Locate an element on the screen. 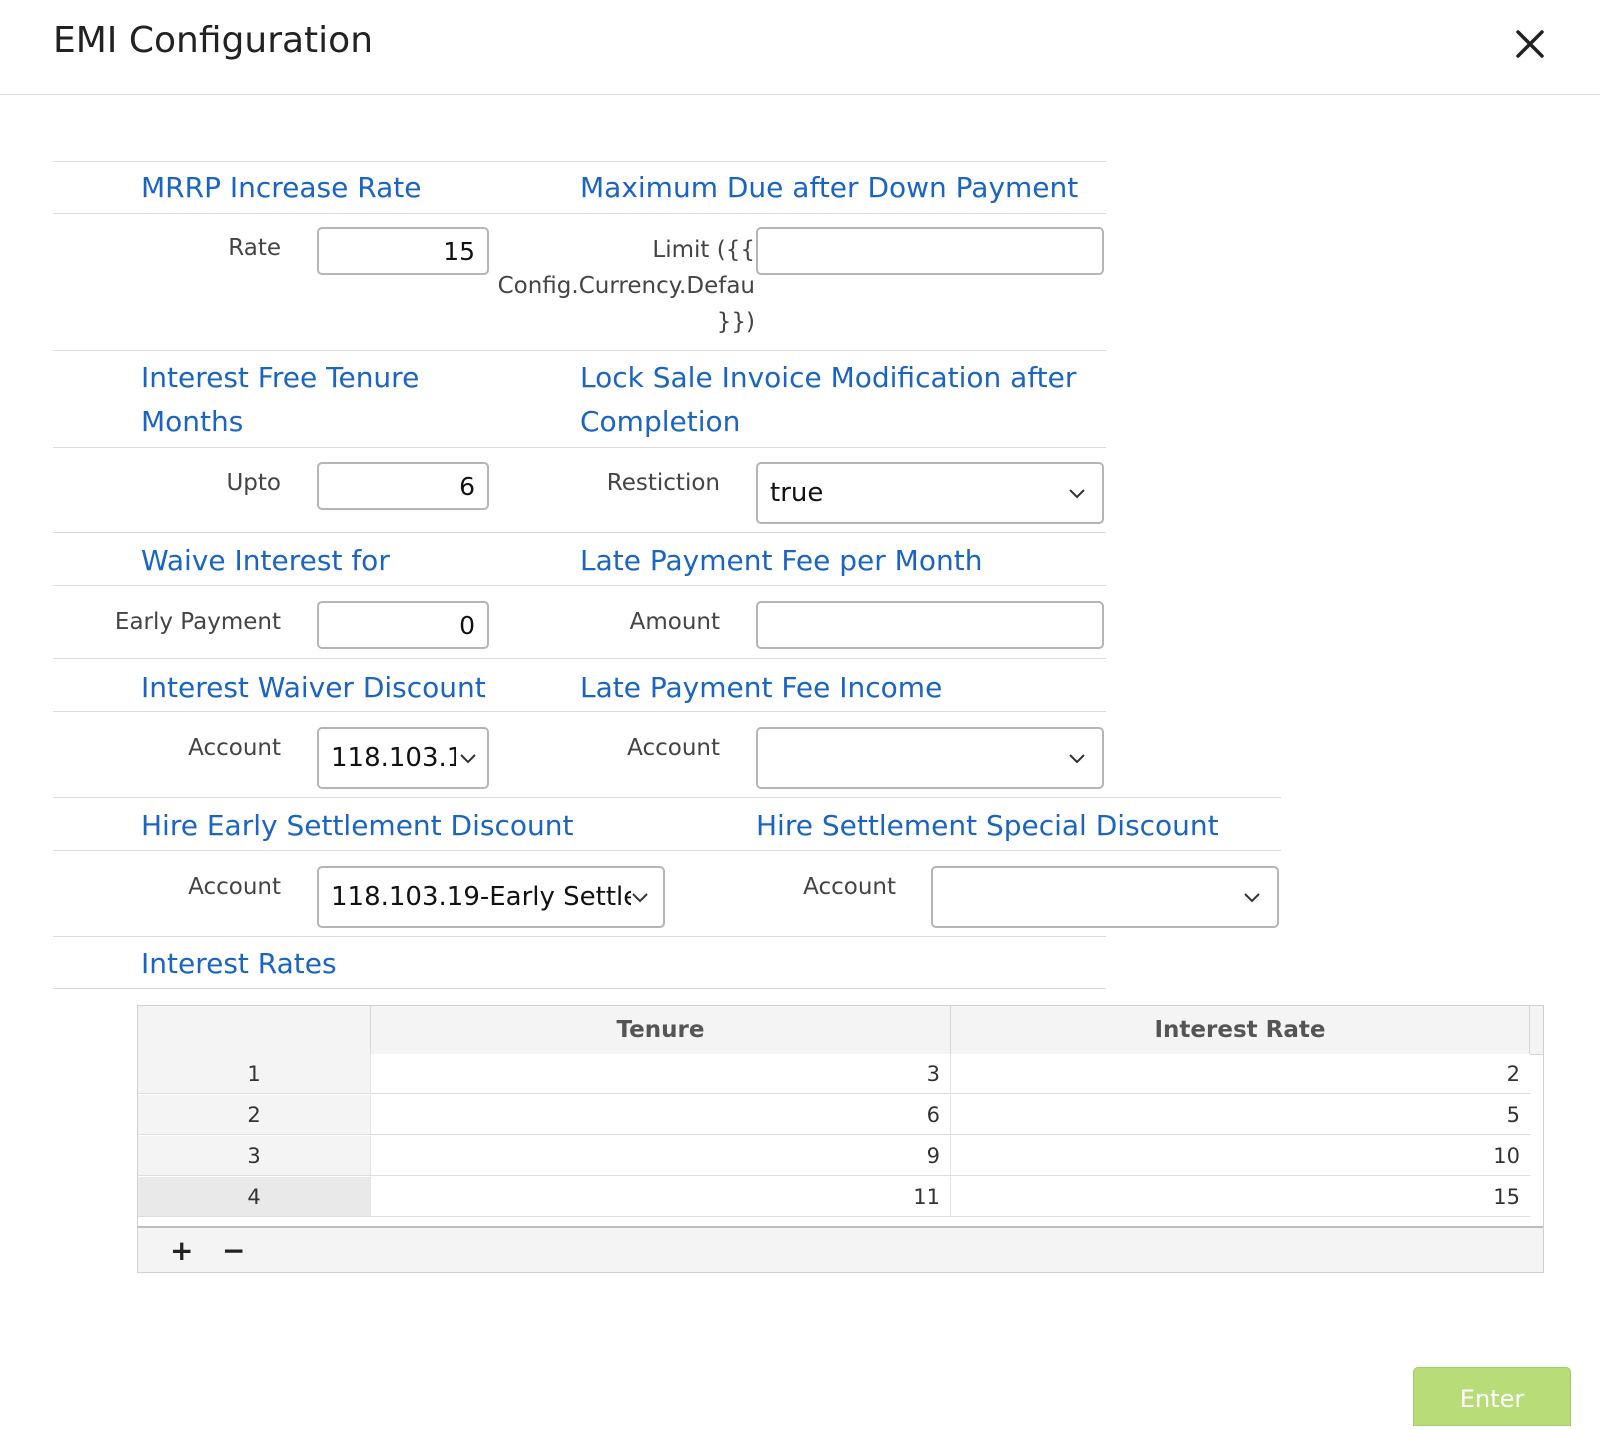 The height and width of the screenshot is (1430, 1600). tenure-cell: 11 is located at coordinates (660, 1197).